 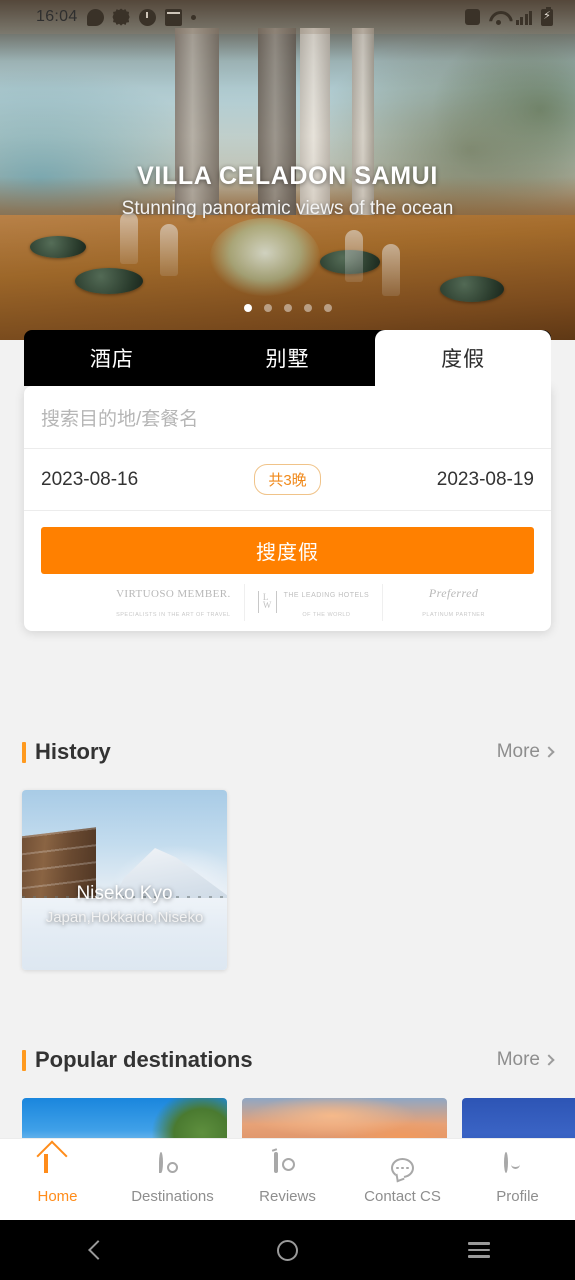 I want to click on chat-bubble-icon, so click(x=403, y=1168).